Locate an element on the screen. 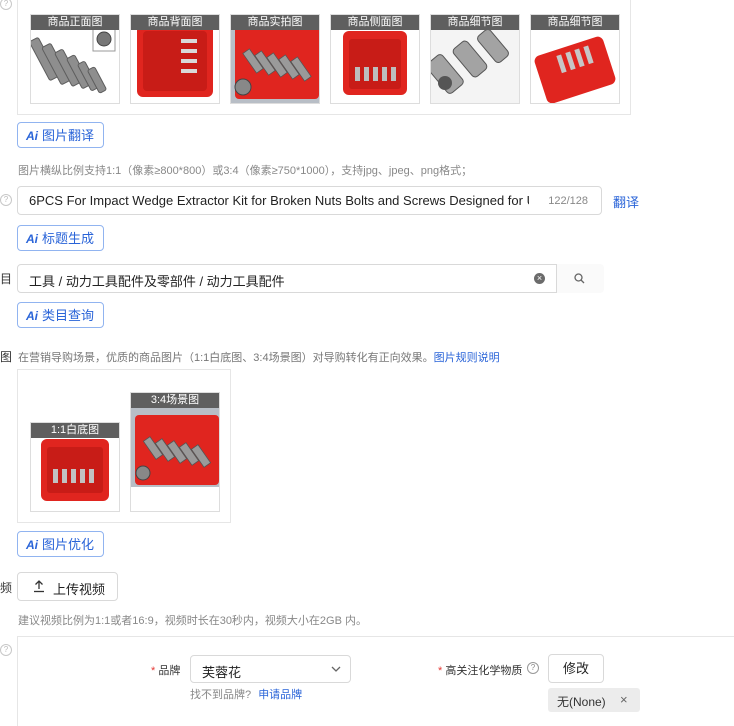  upload-icon is located at coordinates (39, 586).